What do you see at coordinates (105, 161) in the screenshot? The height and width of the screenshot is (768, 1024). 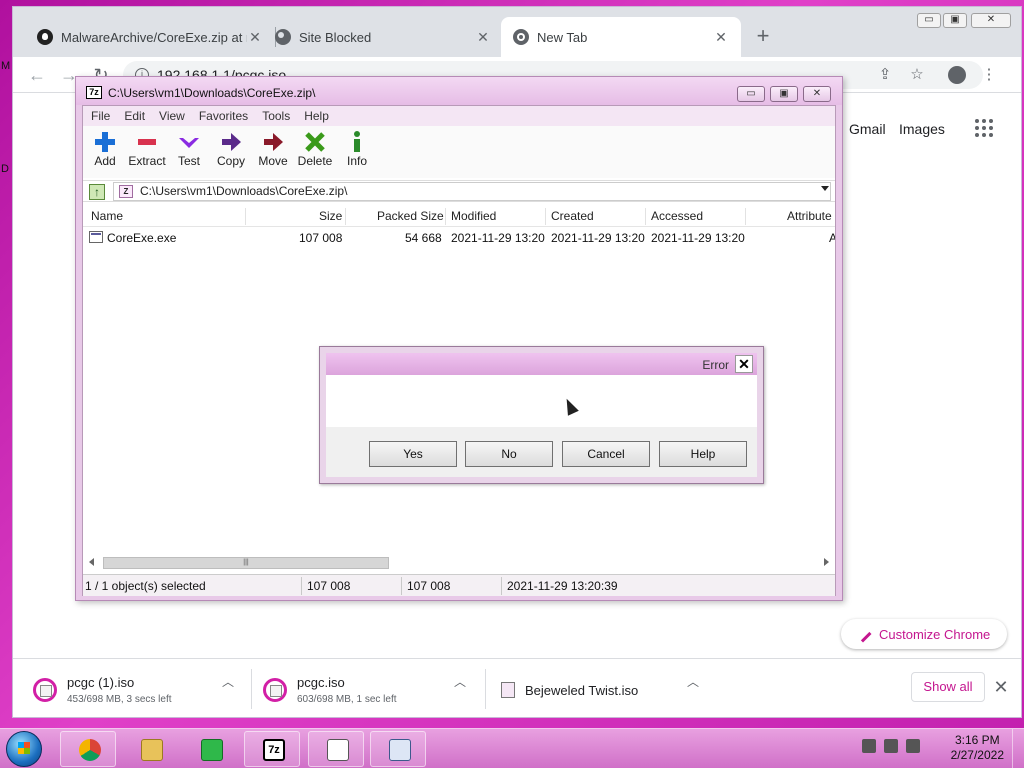 I see `add-label: Add` at bounding box center [105, 161].